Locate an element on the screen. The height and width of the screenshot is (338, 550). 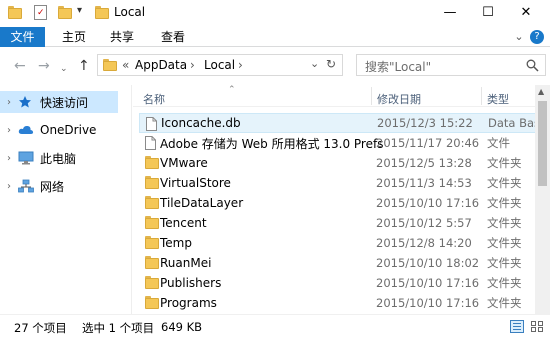
column-header-type: 类型 is located at coordinates (498, 99).